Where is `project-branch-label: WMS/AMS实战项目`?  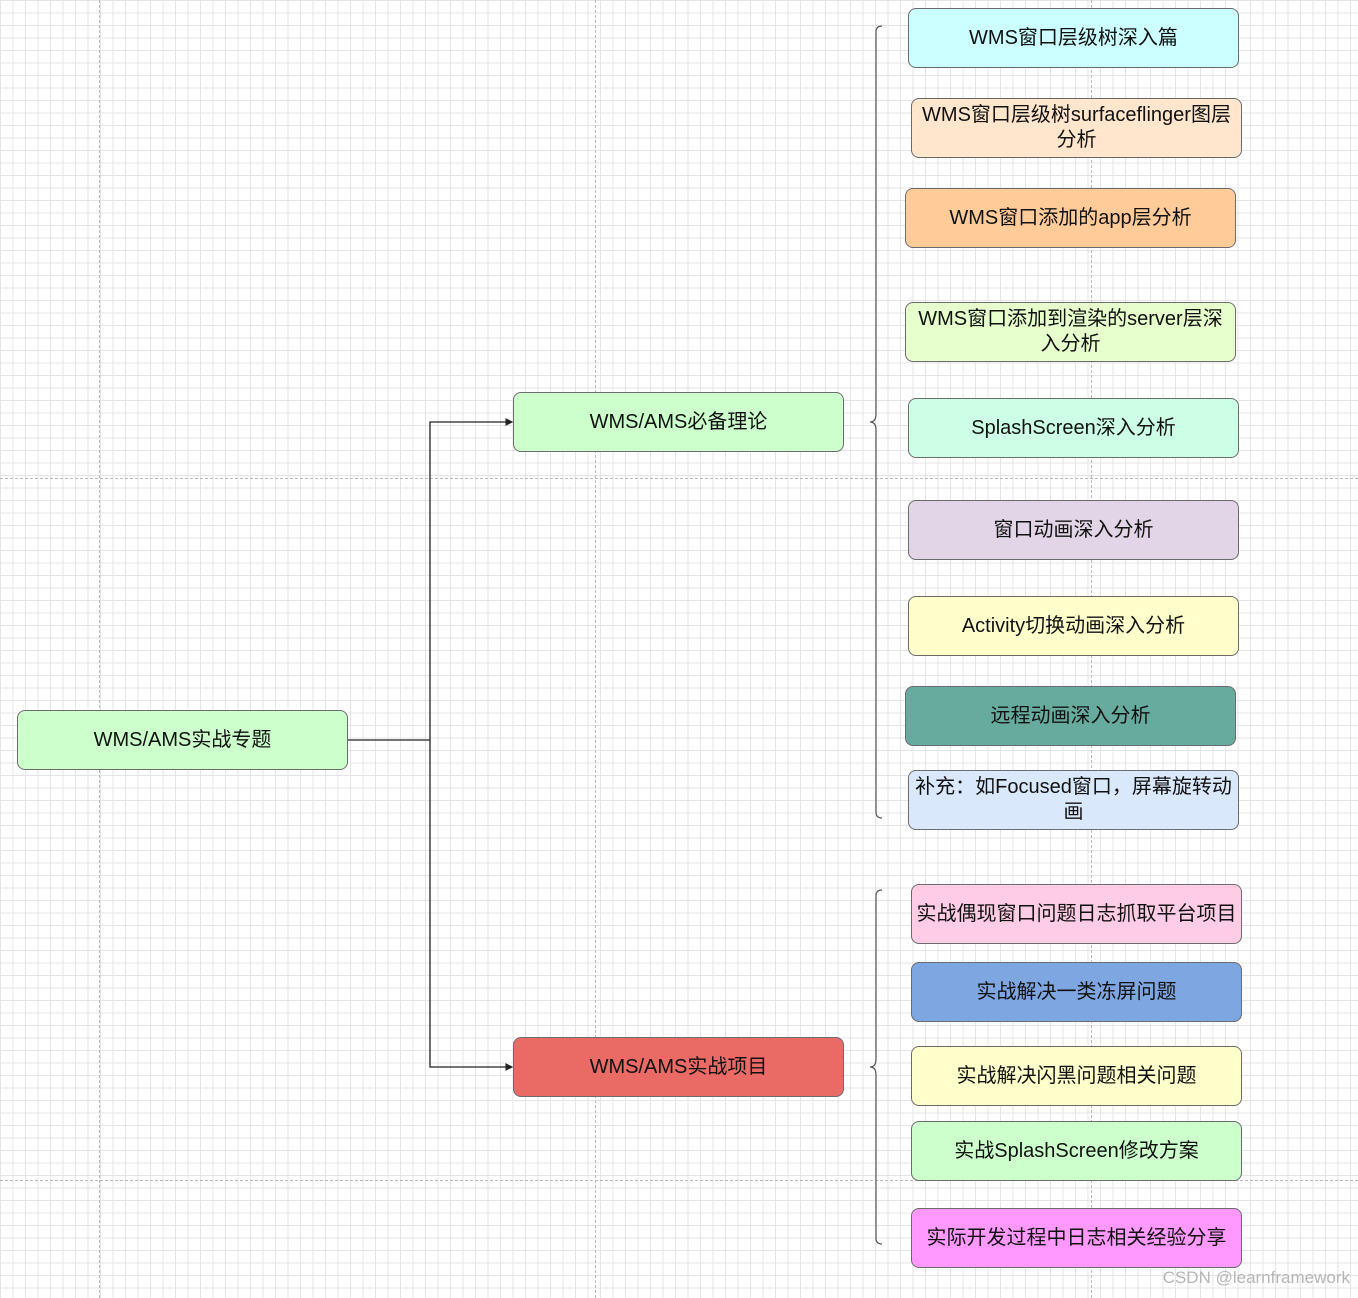
project-branch-label: WMS/AMS实战项目 is located at coordinates (678, 1066).